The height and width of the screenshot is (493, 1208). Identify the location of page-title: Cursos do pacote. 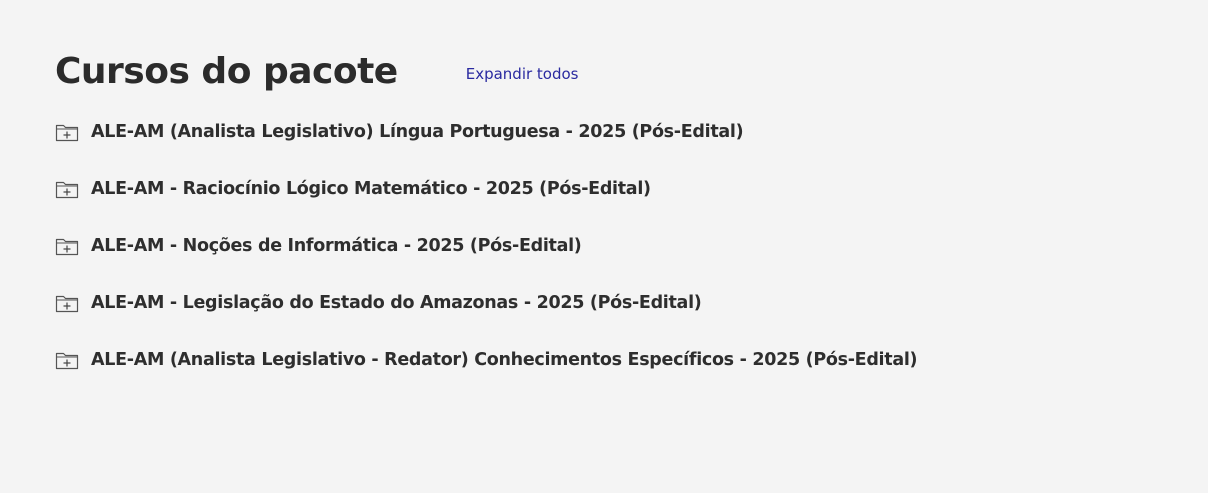
(226, 71).